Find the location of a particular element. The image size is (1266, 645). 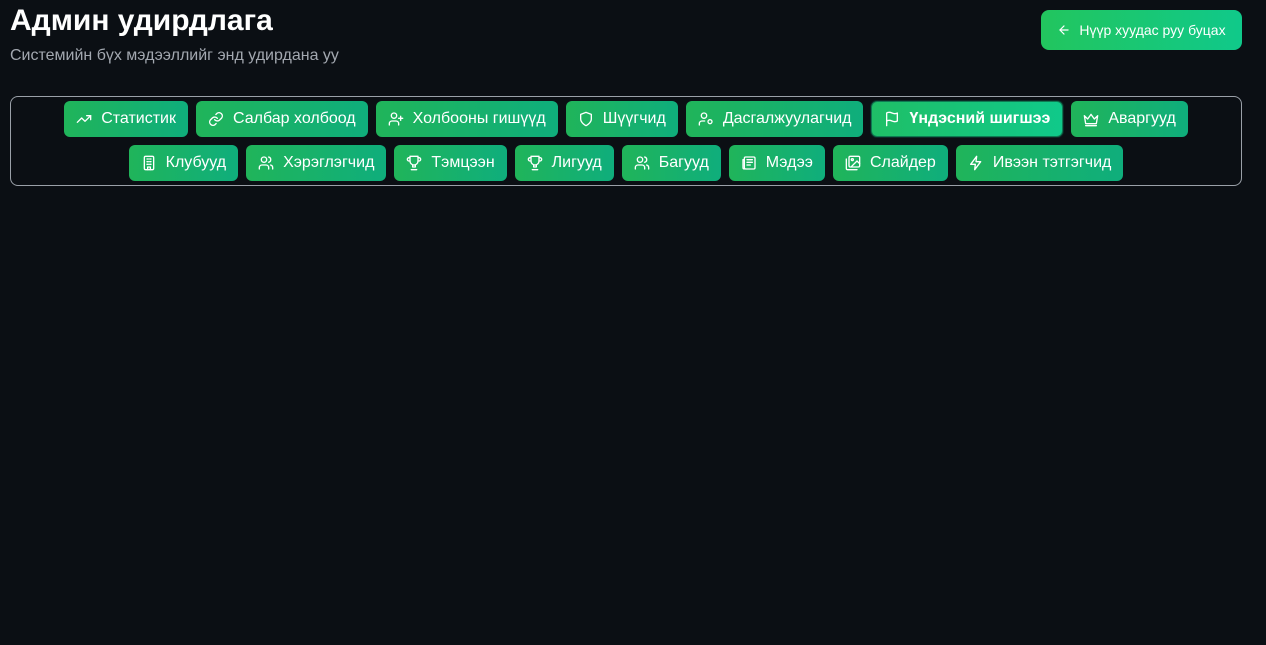

back-to-home-button: Нүүр хуудас руу буцах is located at coordinates (1141, 30).